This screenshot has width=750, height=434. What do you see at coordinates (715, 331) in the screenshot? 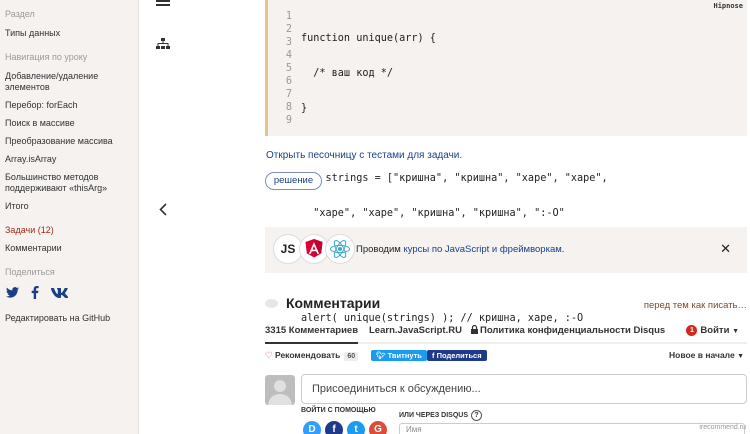
I see `login-label-top: Войти` at bounding box center [715, 331].